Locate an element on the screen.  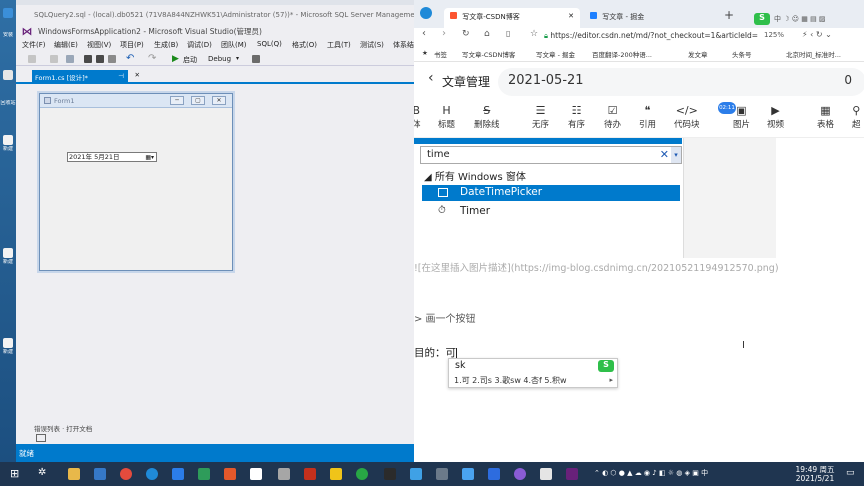
bookmark-item: 头条号 is located at coordinates (742, 54).